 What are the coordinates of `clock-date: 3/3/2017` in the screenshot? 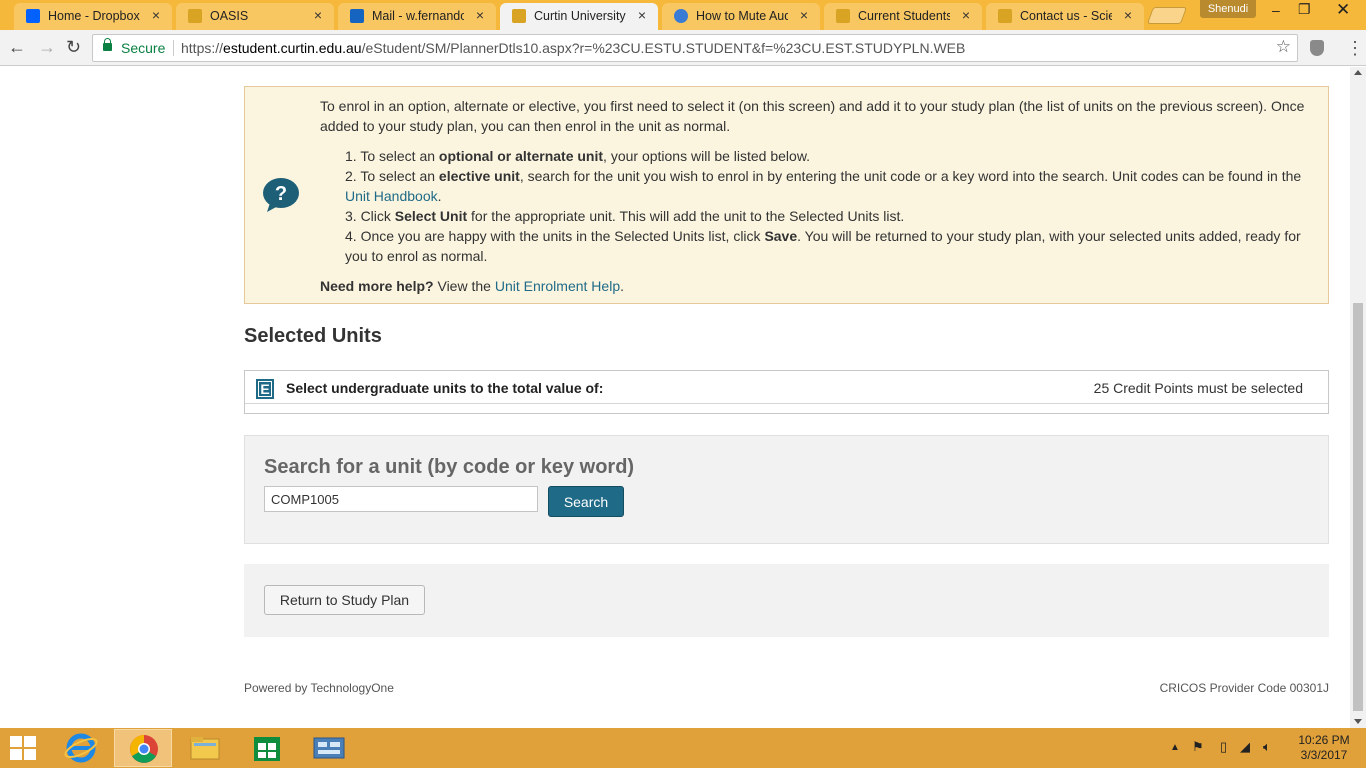 It's located at (1324, 755).